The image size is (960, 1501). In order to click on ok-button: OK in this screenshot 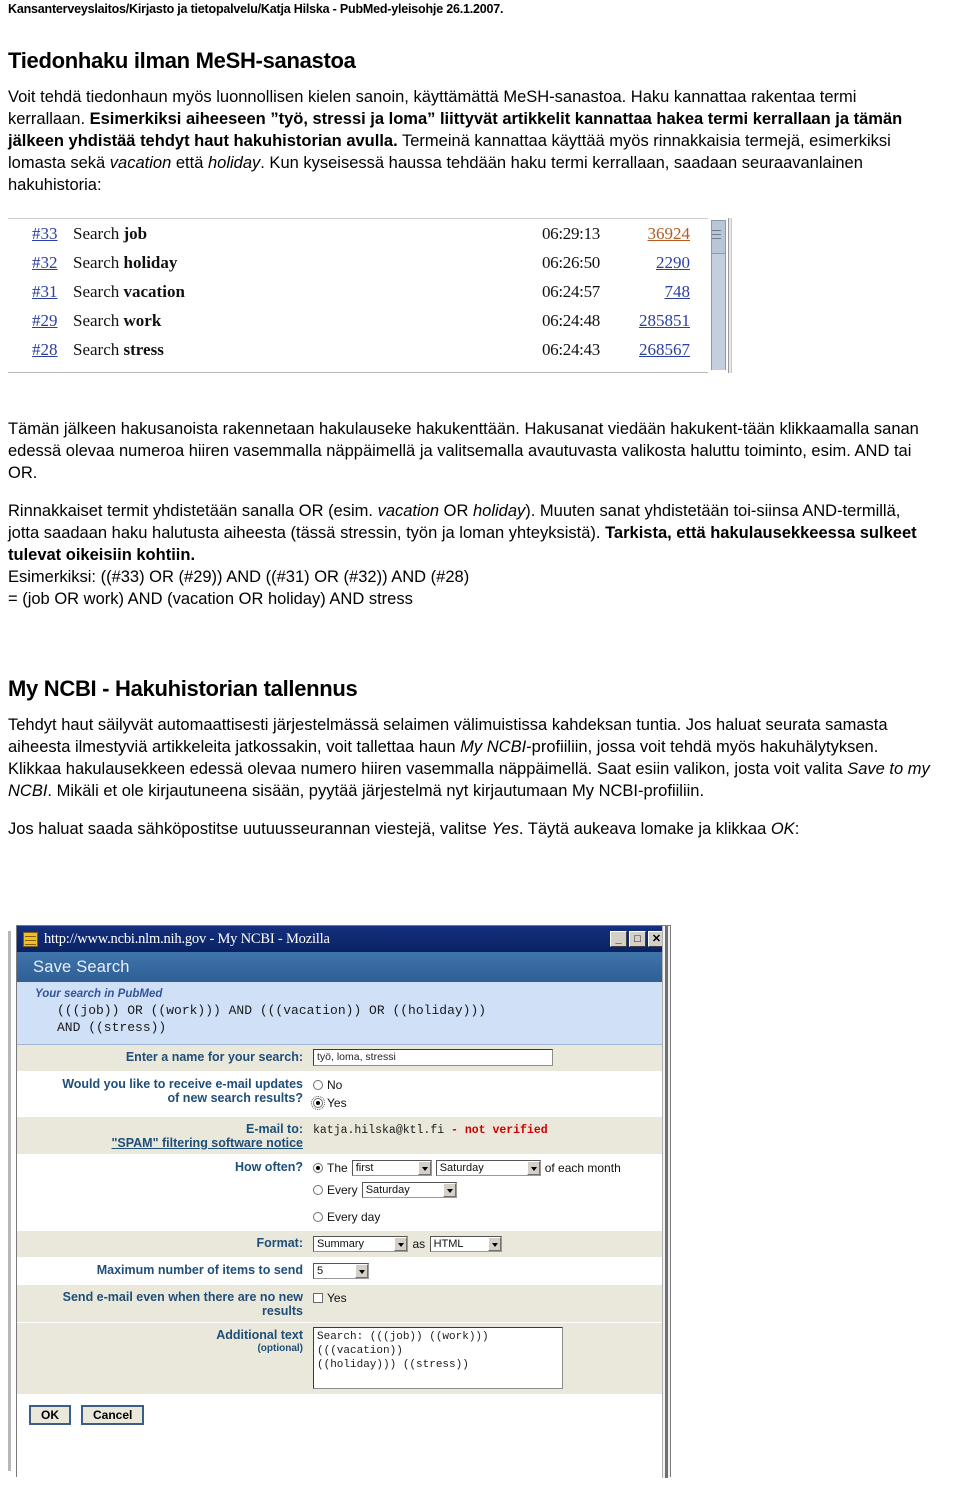, I will do `click(50, 1415)`.